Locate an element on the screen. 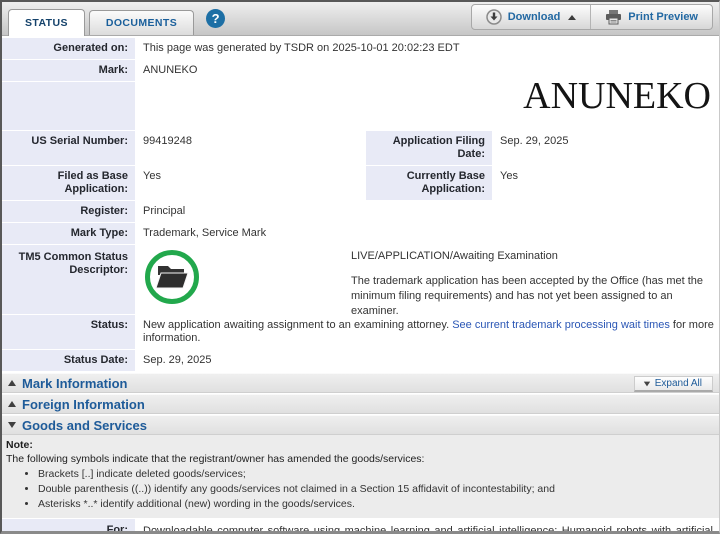  field-label: Mark: is located at coordinates (68, 70).